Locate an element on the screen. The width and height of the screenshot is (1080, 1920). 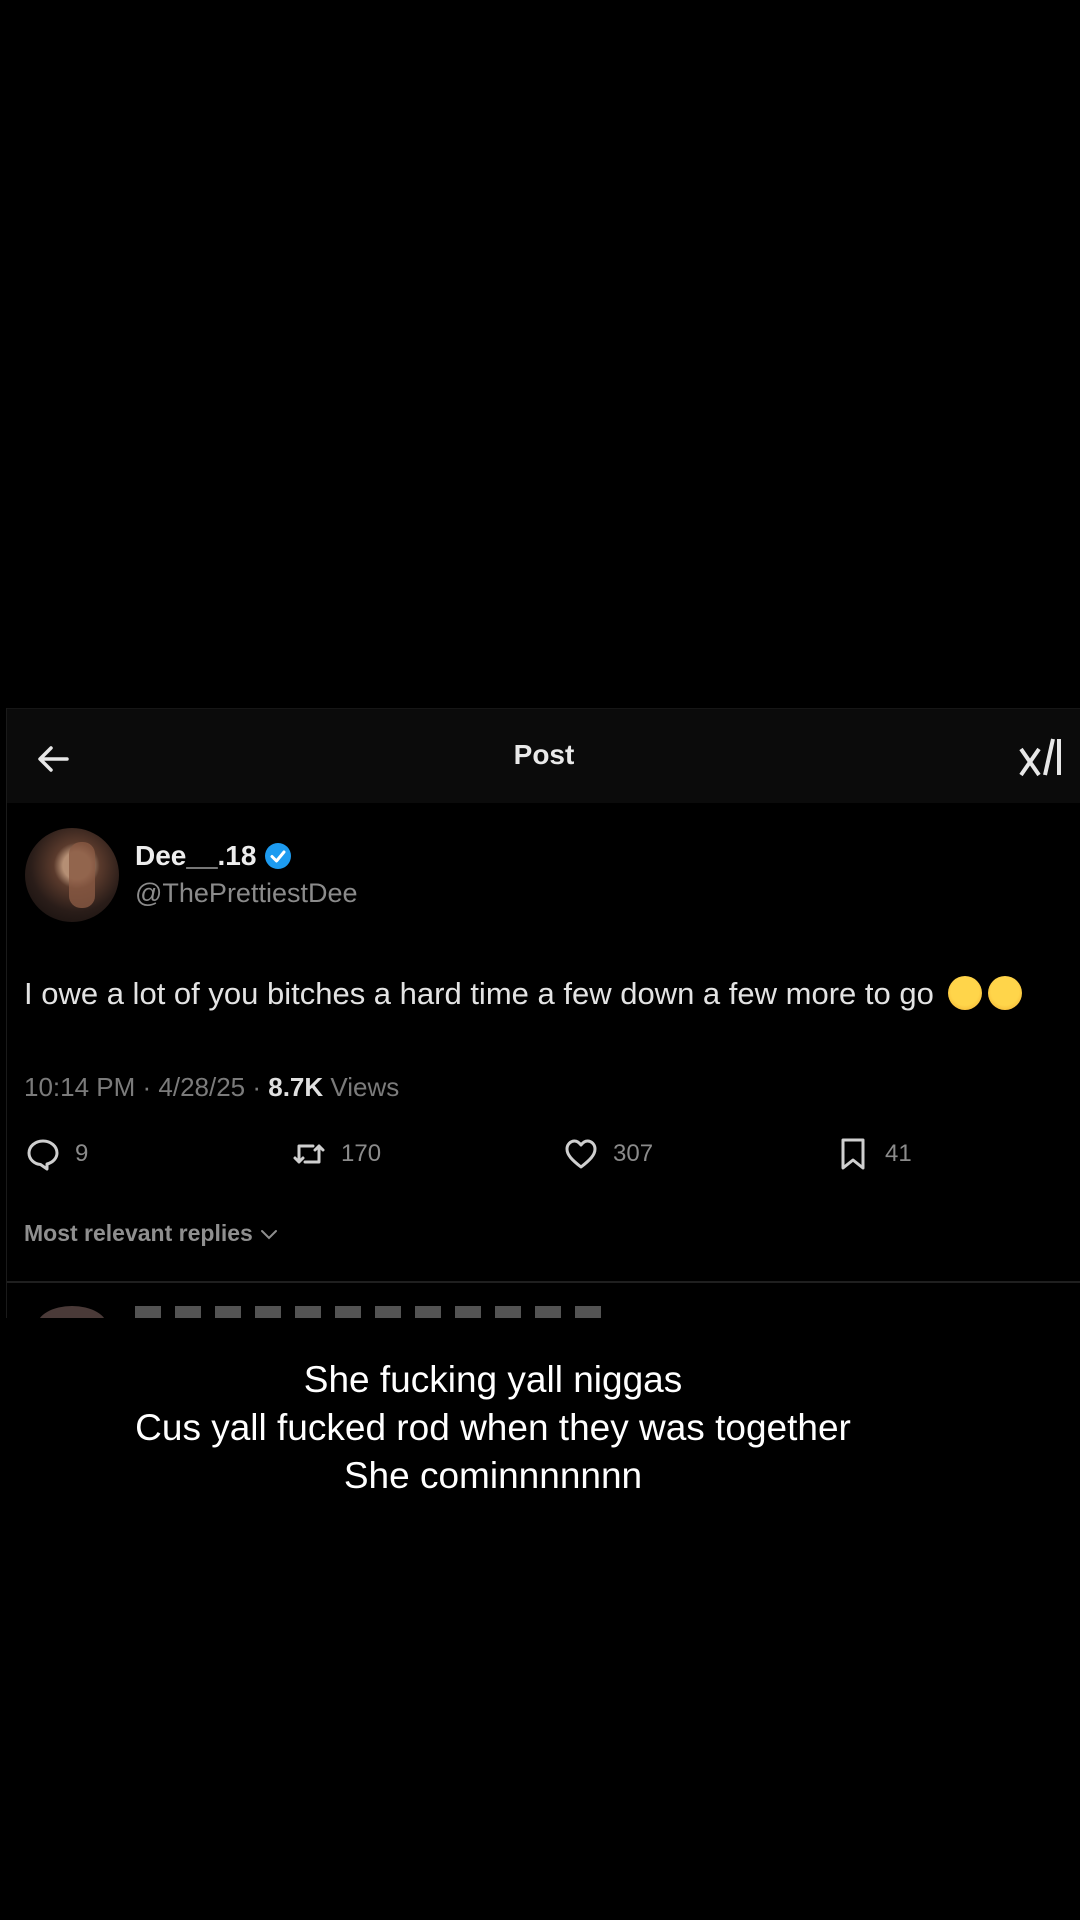
display-name: Dee__.18 is located at coordinates (213, 856).